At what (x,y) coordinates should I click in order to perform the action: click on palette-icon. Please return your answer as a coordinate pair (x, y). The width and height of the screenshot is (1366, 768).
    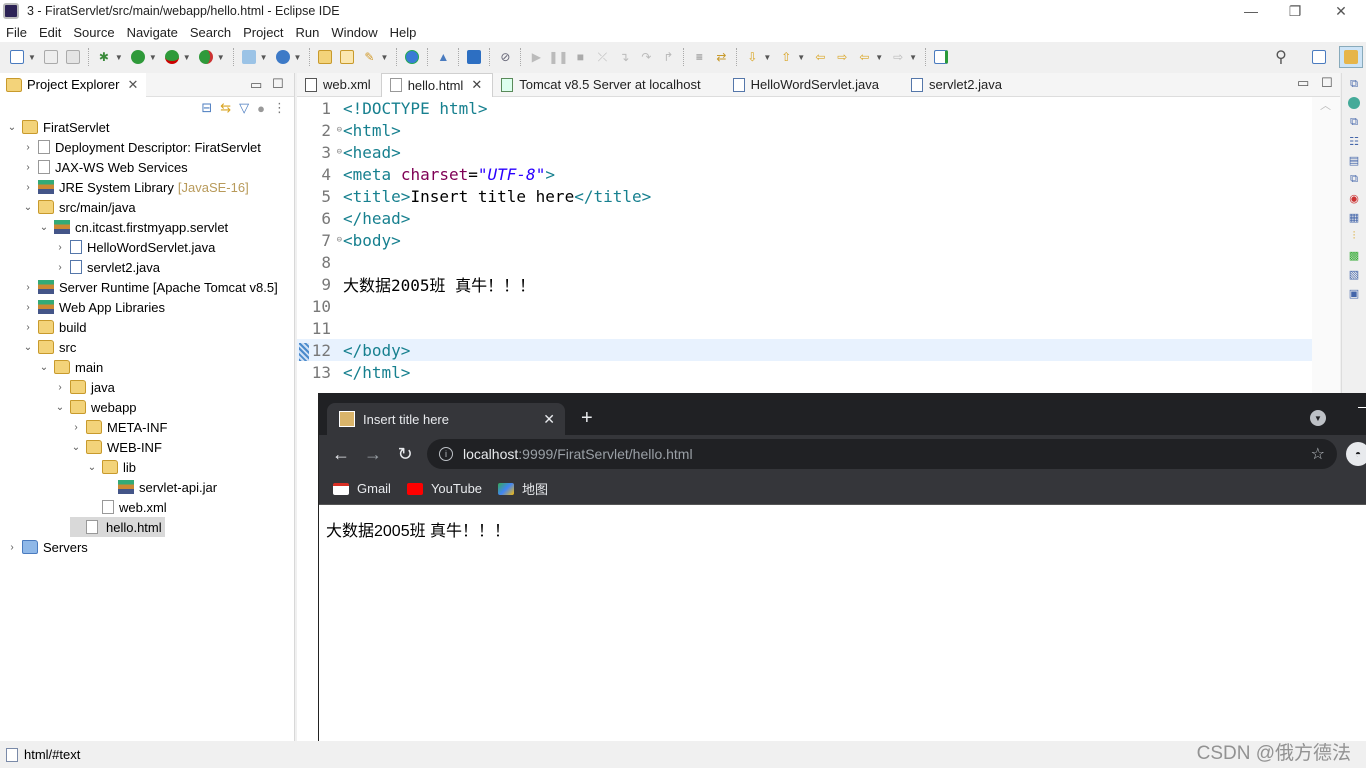
    Looking at the image, I should click on (1354, 103).